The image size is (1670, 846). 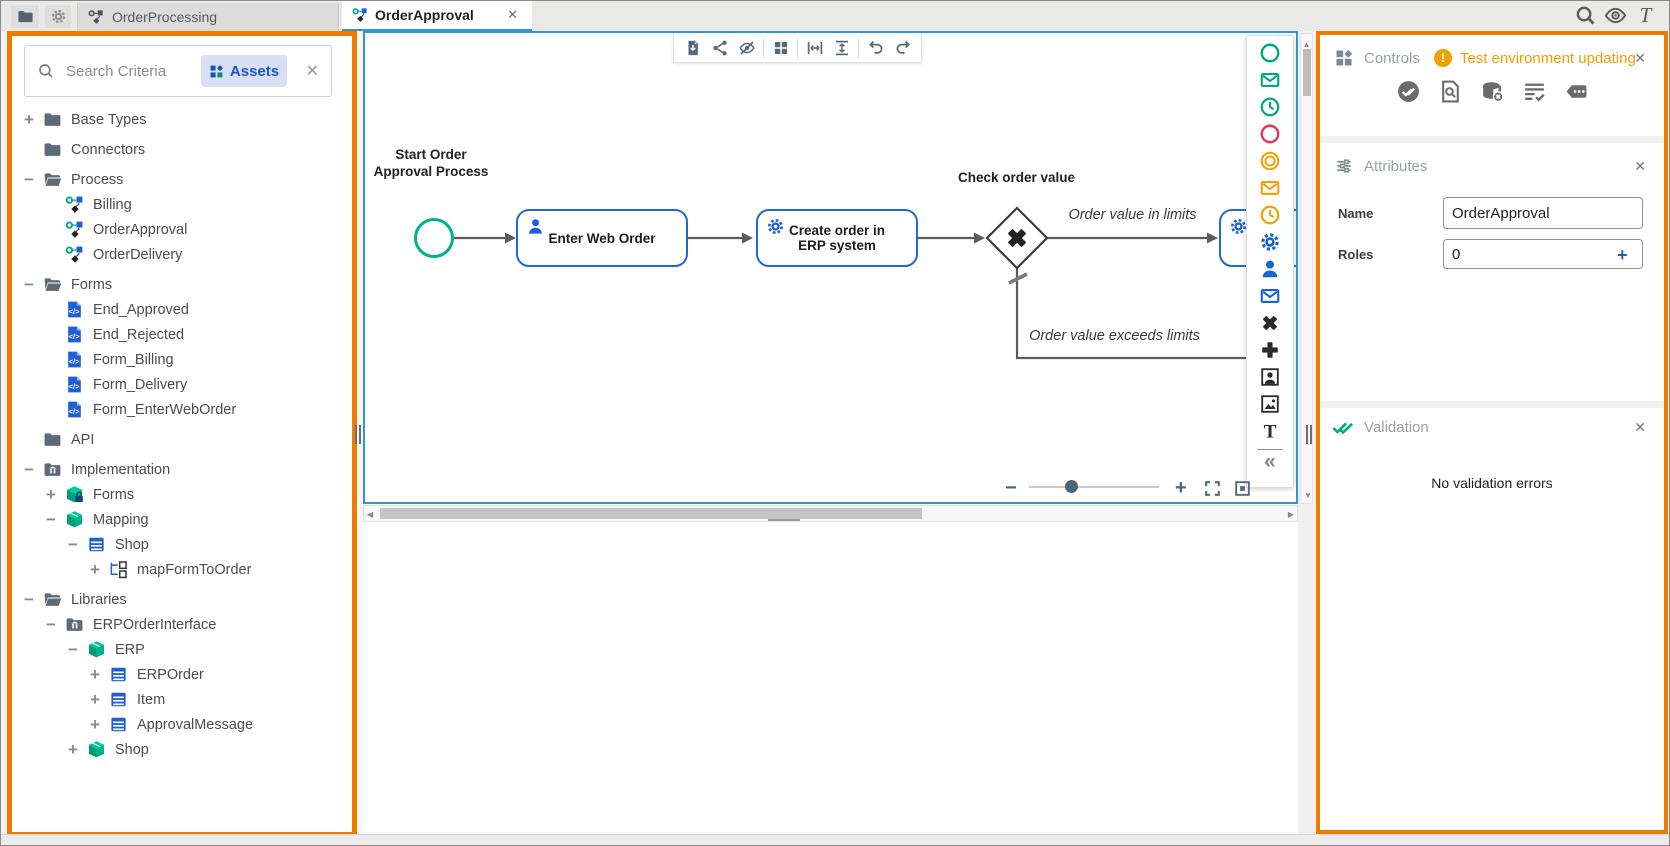 What do you see at coordinates (1094, 487) in the screenshot?
I see `zoom-slider` at bounding box center [1094, 487].